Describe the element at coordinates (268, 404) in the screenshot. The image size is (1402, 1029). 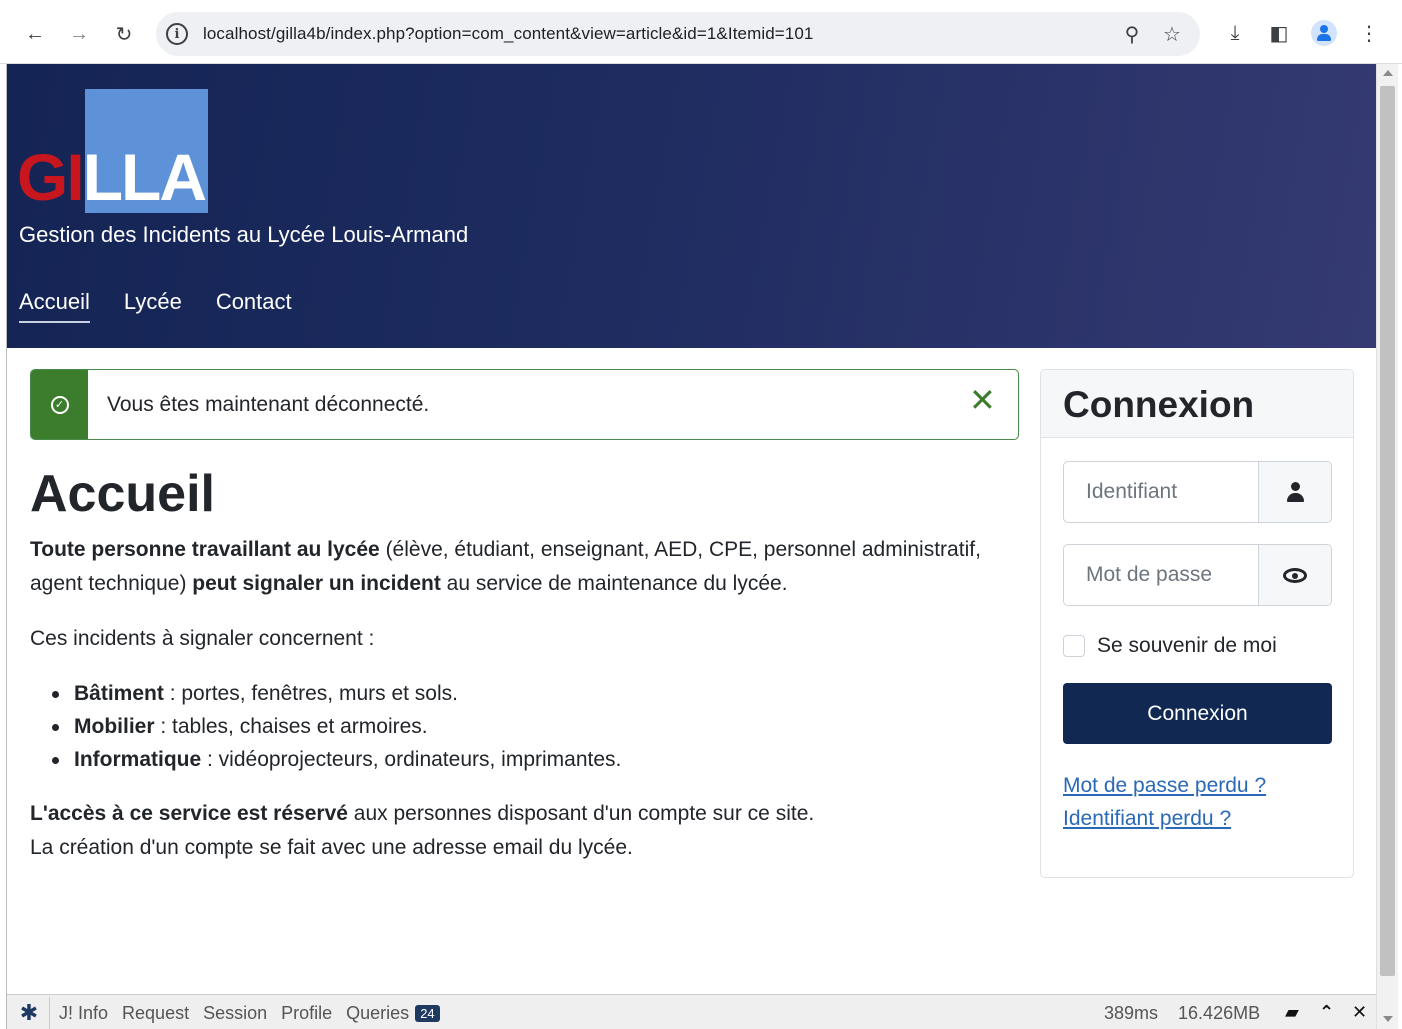
I see `alert-message: Vous êtes maintenant déconnecté.` at that location.